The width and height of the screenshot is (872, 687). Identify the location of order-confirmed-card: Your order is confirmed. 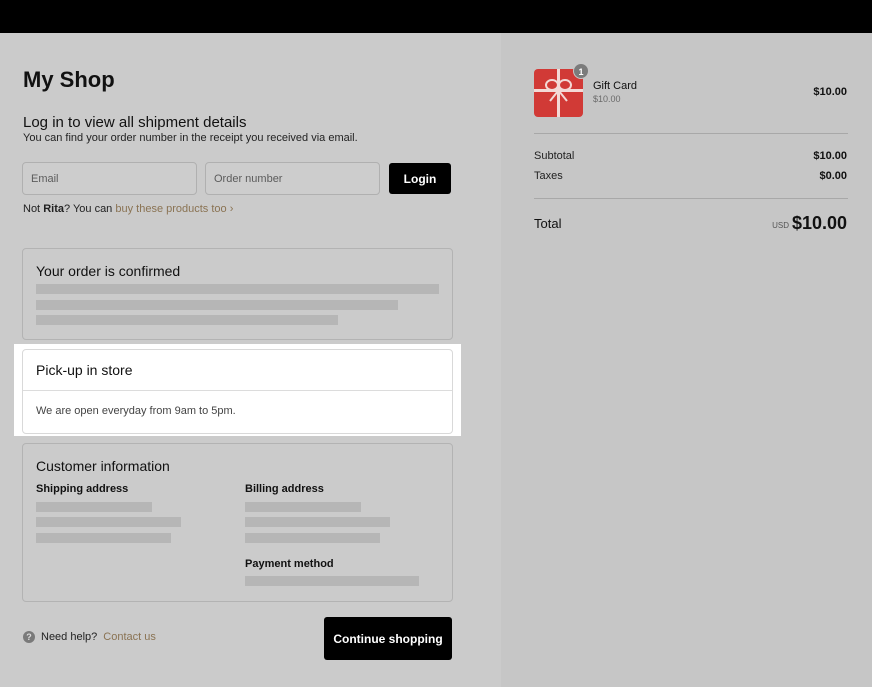
(237, 294).